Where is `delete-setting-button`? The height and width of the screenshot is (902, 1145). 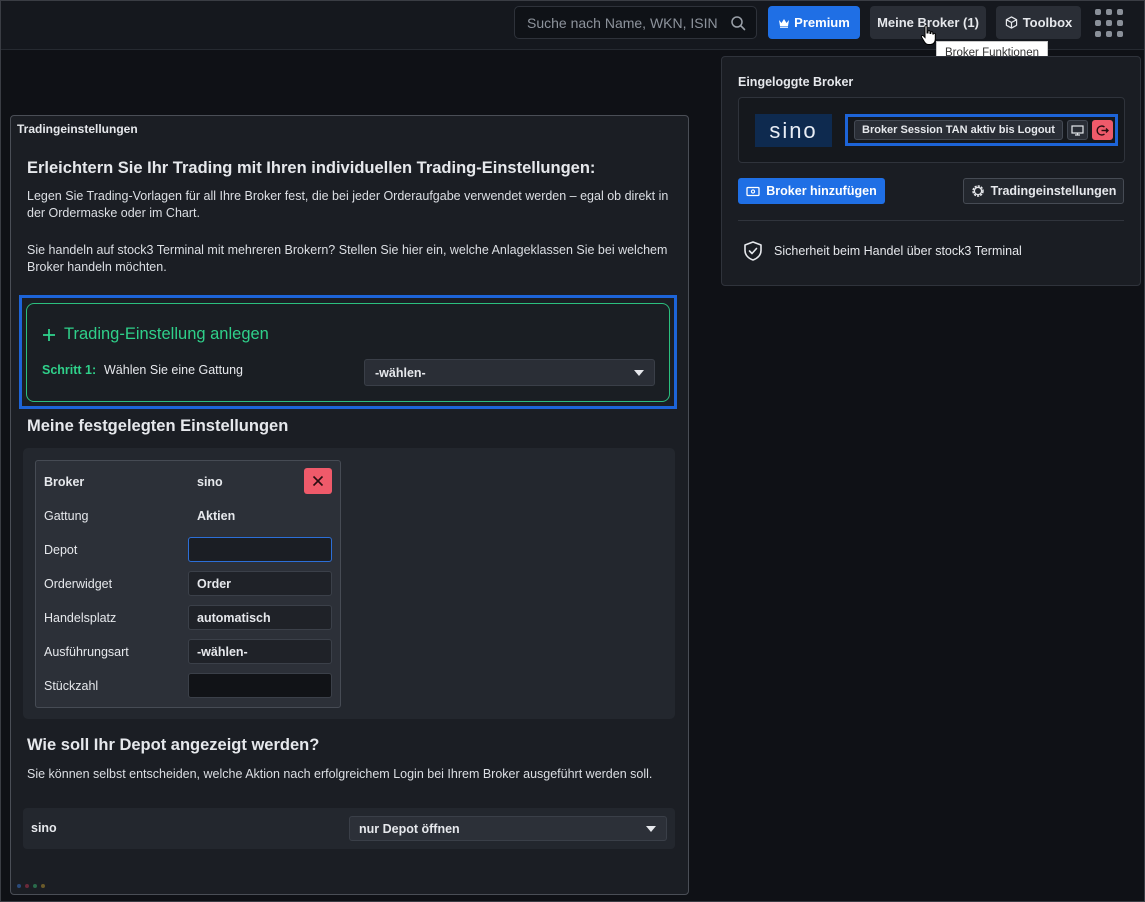
delete-setting-button is located at coordinates (318, 481).